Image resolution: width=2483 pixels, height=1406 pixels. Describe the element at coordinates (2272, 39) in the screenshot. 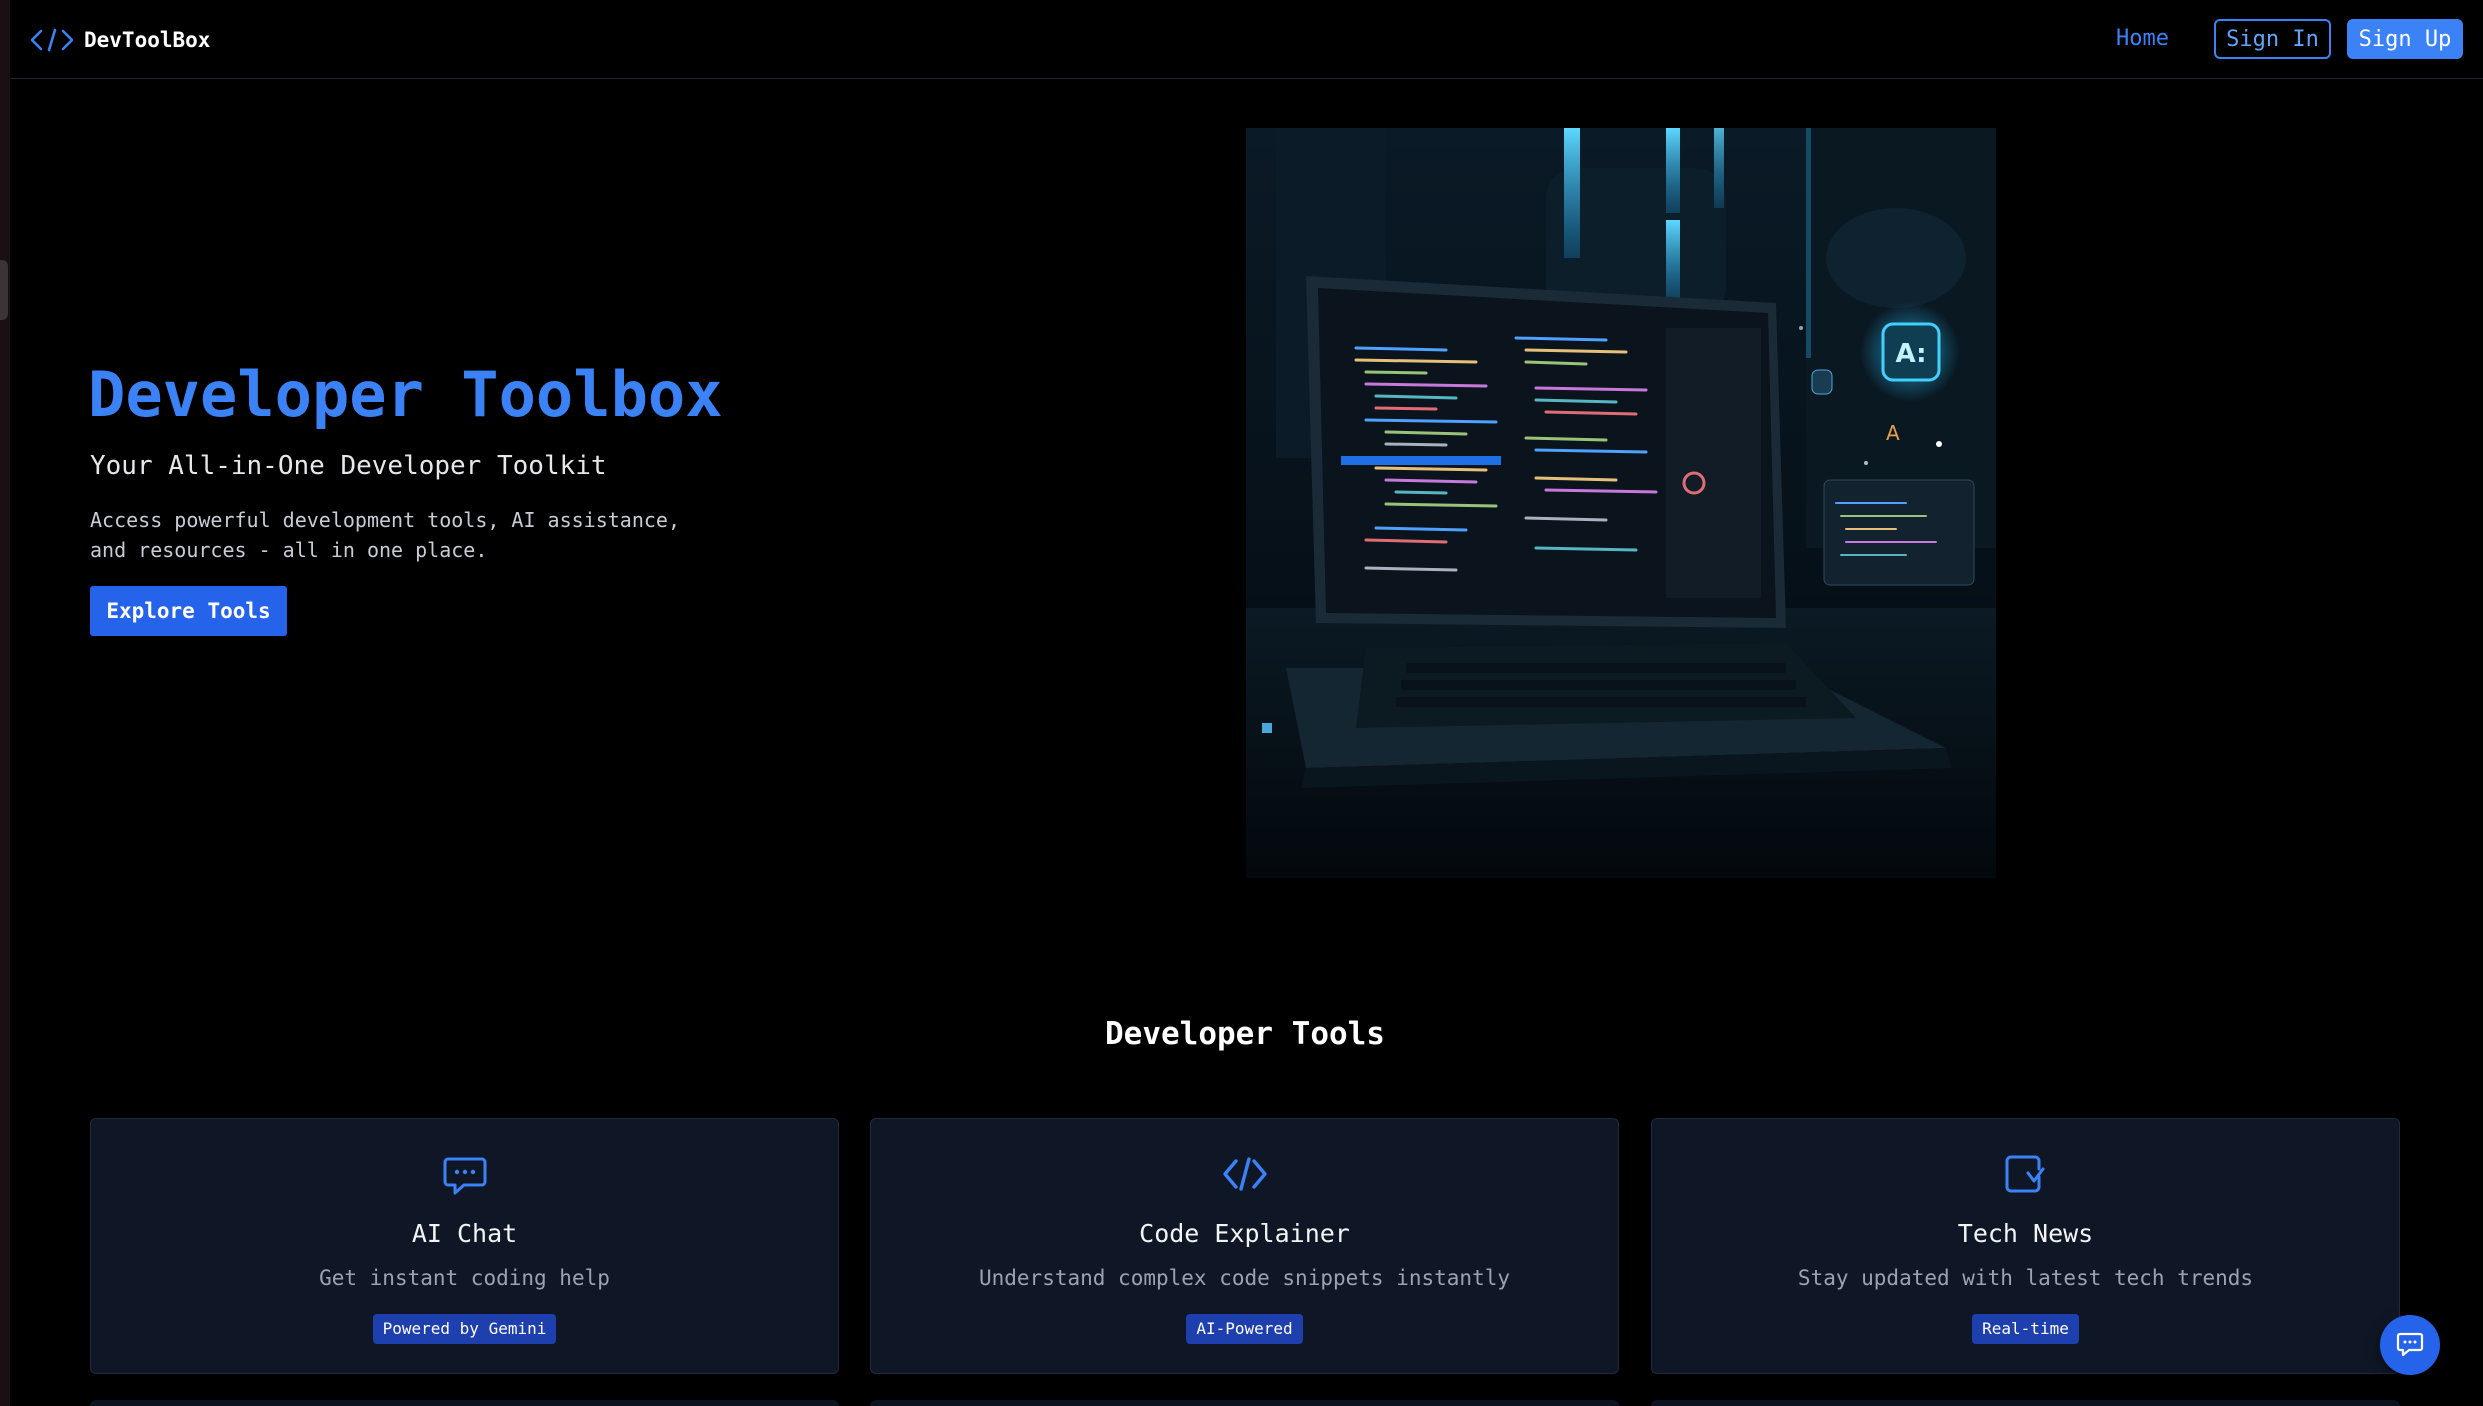

I see `sign-in-button: Sign In` at that location.